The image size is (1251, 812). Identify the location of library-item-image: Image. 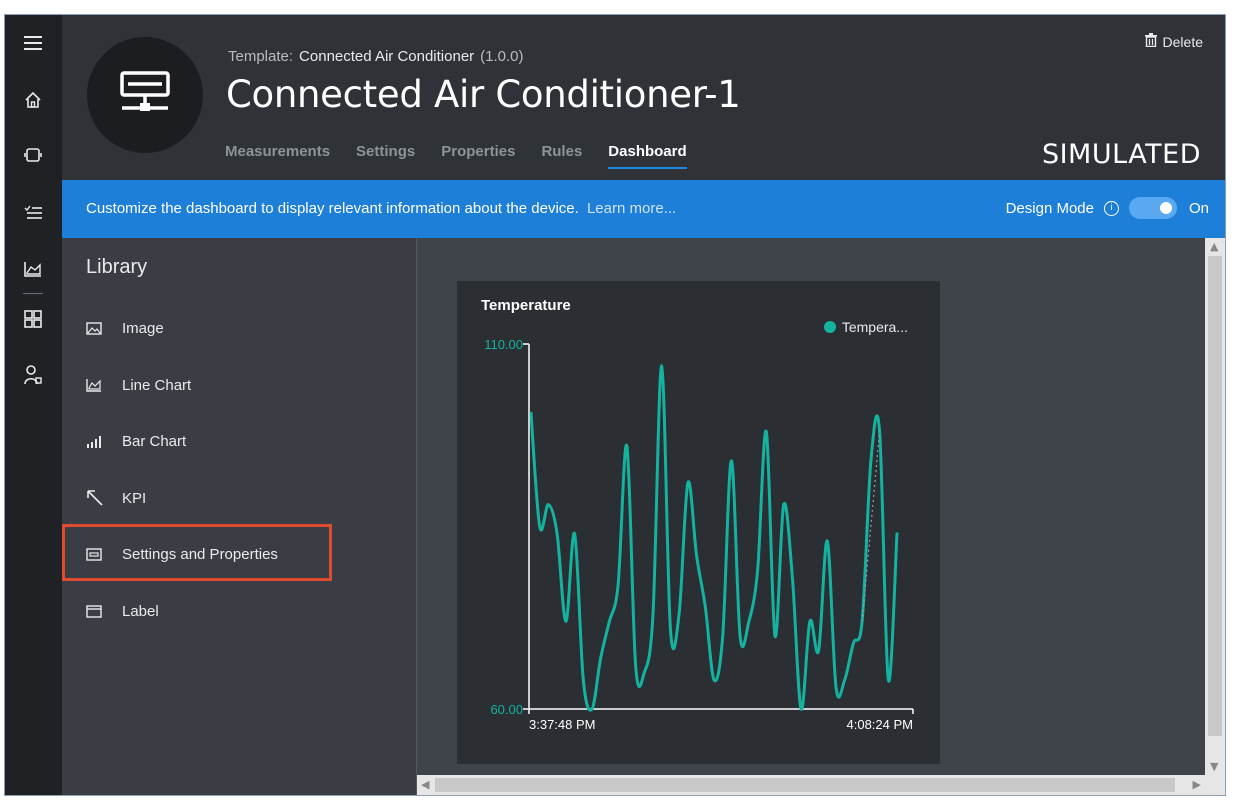
(125, 328).